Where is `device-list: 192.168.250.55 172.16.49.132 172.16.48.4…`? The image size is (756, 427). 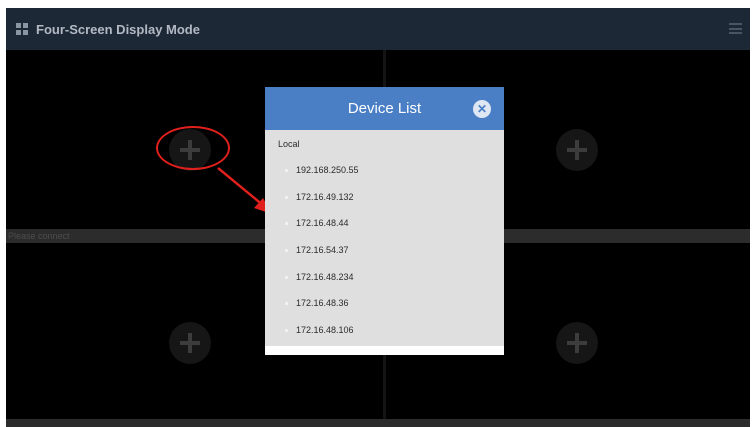
device-list: 192.168.250.55 172.16.49.132 172.16.48.4… is located at coordinates (384, 250).